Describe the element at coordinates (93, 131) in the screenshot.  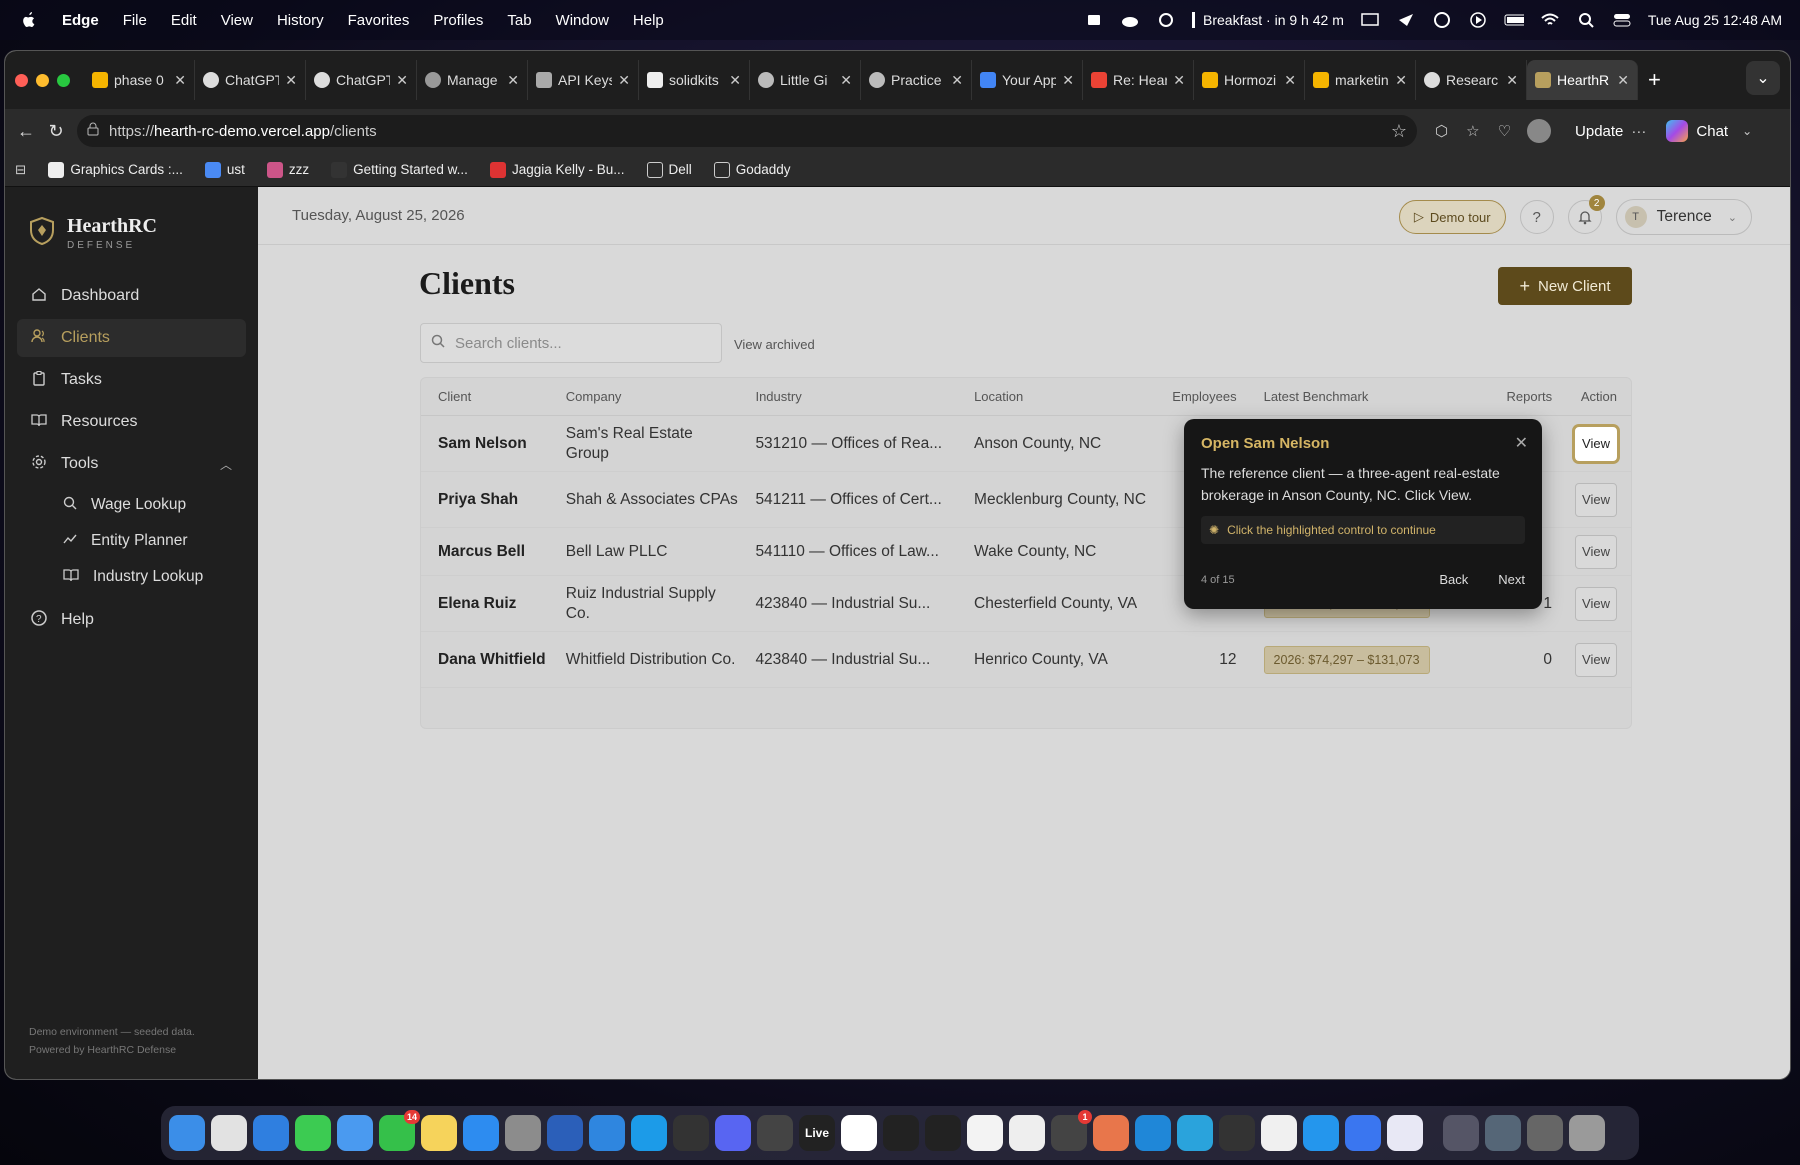
I see `lock-icon` at that location.